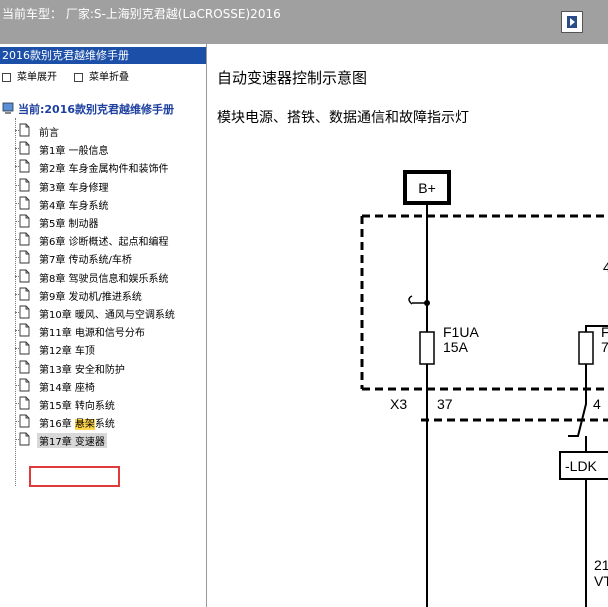  I want to click on tree-item-label: 第8章 驾驶员信息和娱乐系统, so click(104, 279).